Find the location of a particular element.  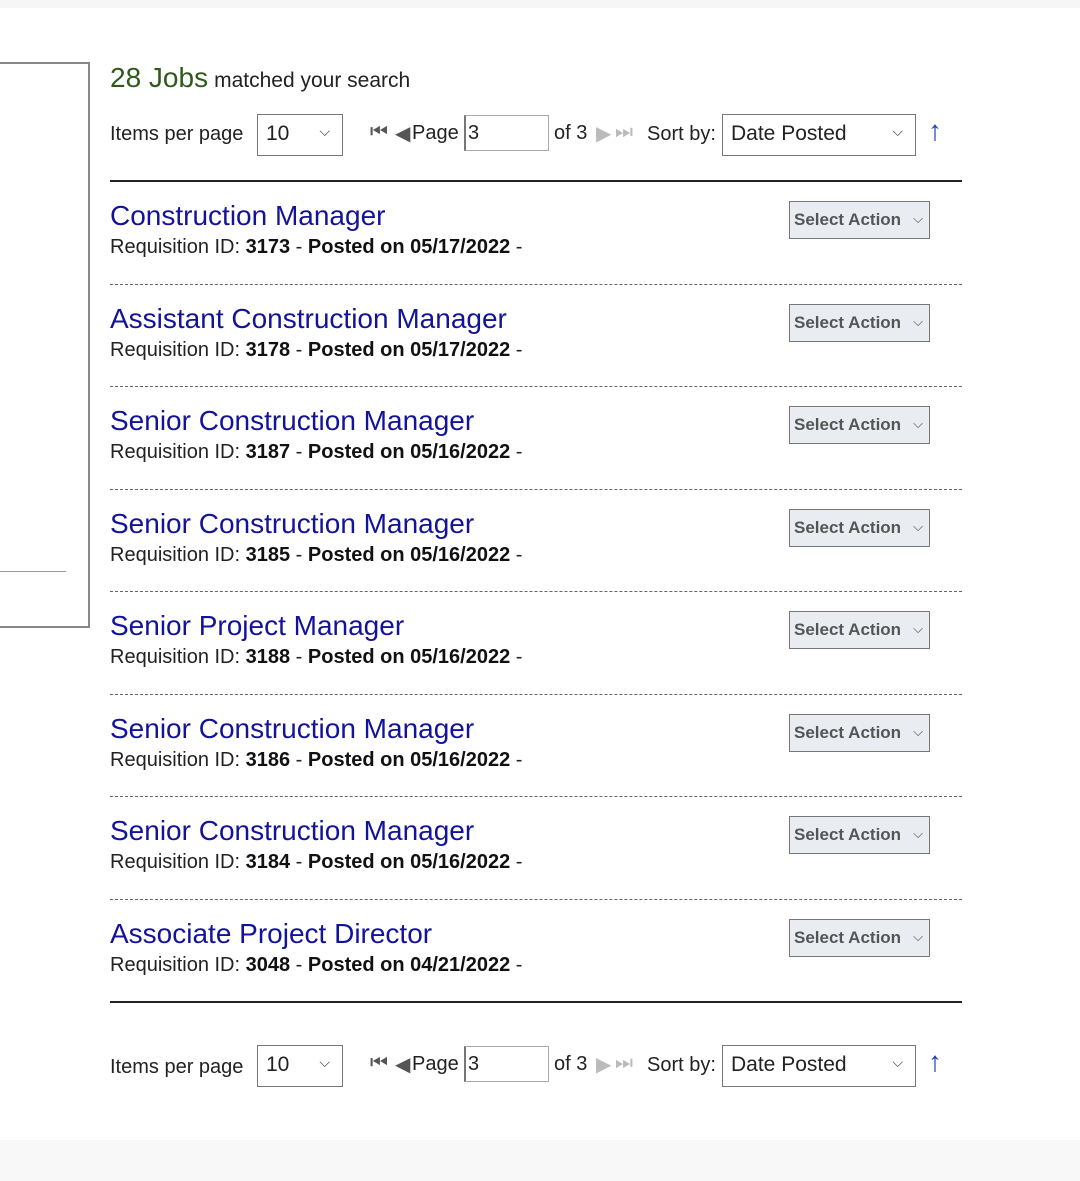

req-id: 3187 is located at coordinates (268, 452).